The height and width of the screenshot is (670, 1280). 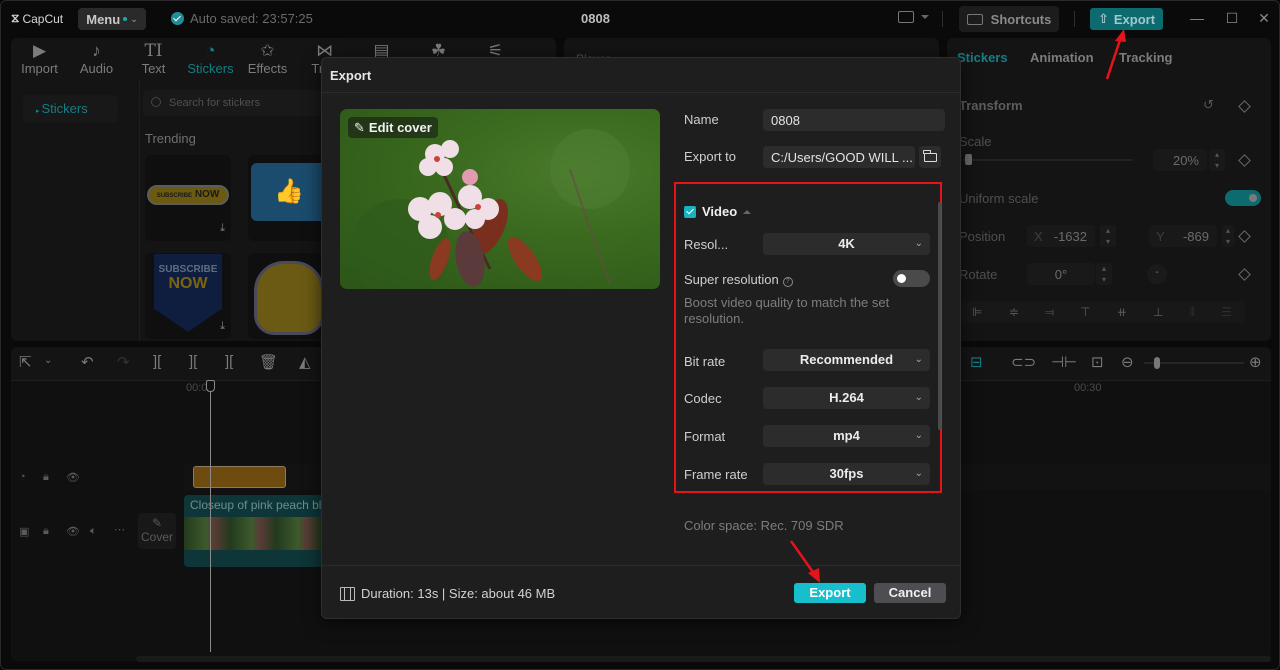 What do you see at coordinates (911, 278) in the screenshot?
I see `super-resolution-toggle` at bounding box center [911, 278].